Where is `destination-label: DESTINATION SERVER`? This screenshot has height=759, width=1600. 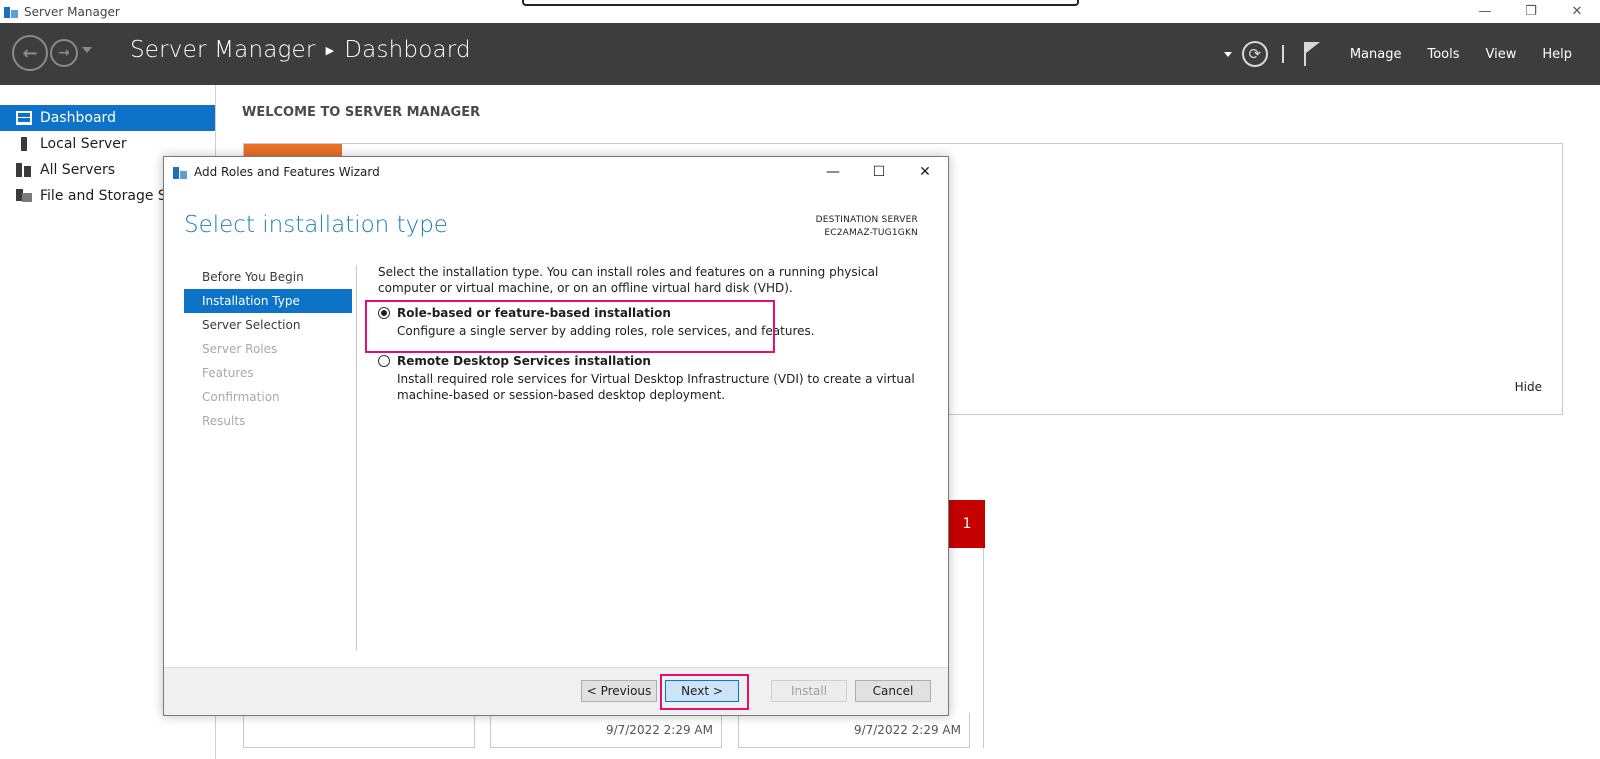 destination-label: DESTINATION SERVER is located at coordinates (866, 220).